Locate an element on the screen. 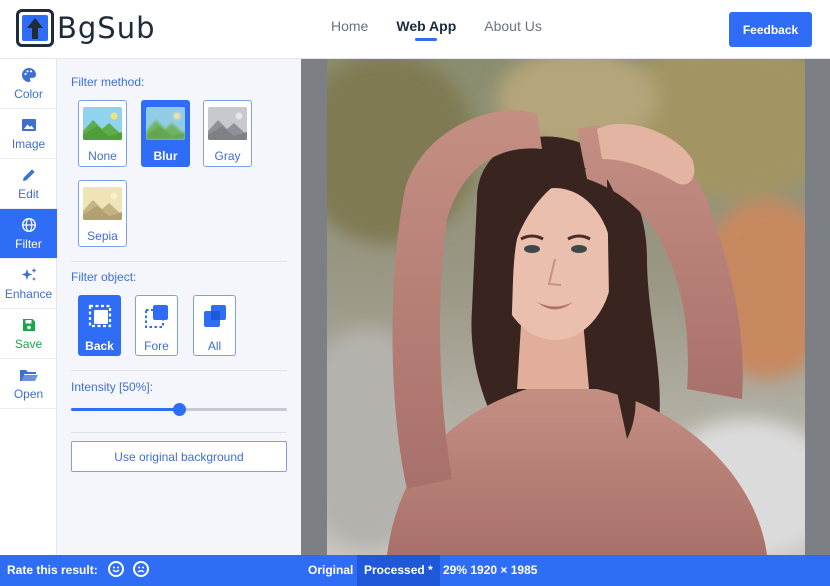 This screenshot has height=586, width=830. tool-edit: Edit is located at coordinates (28, 184).